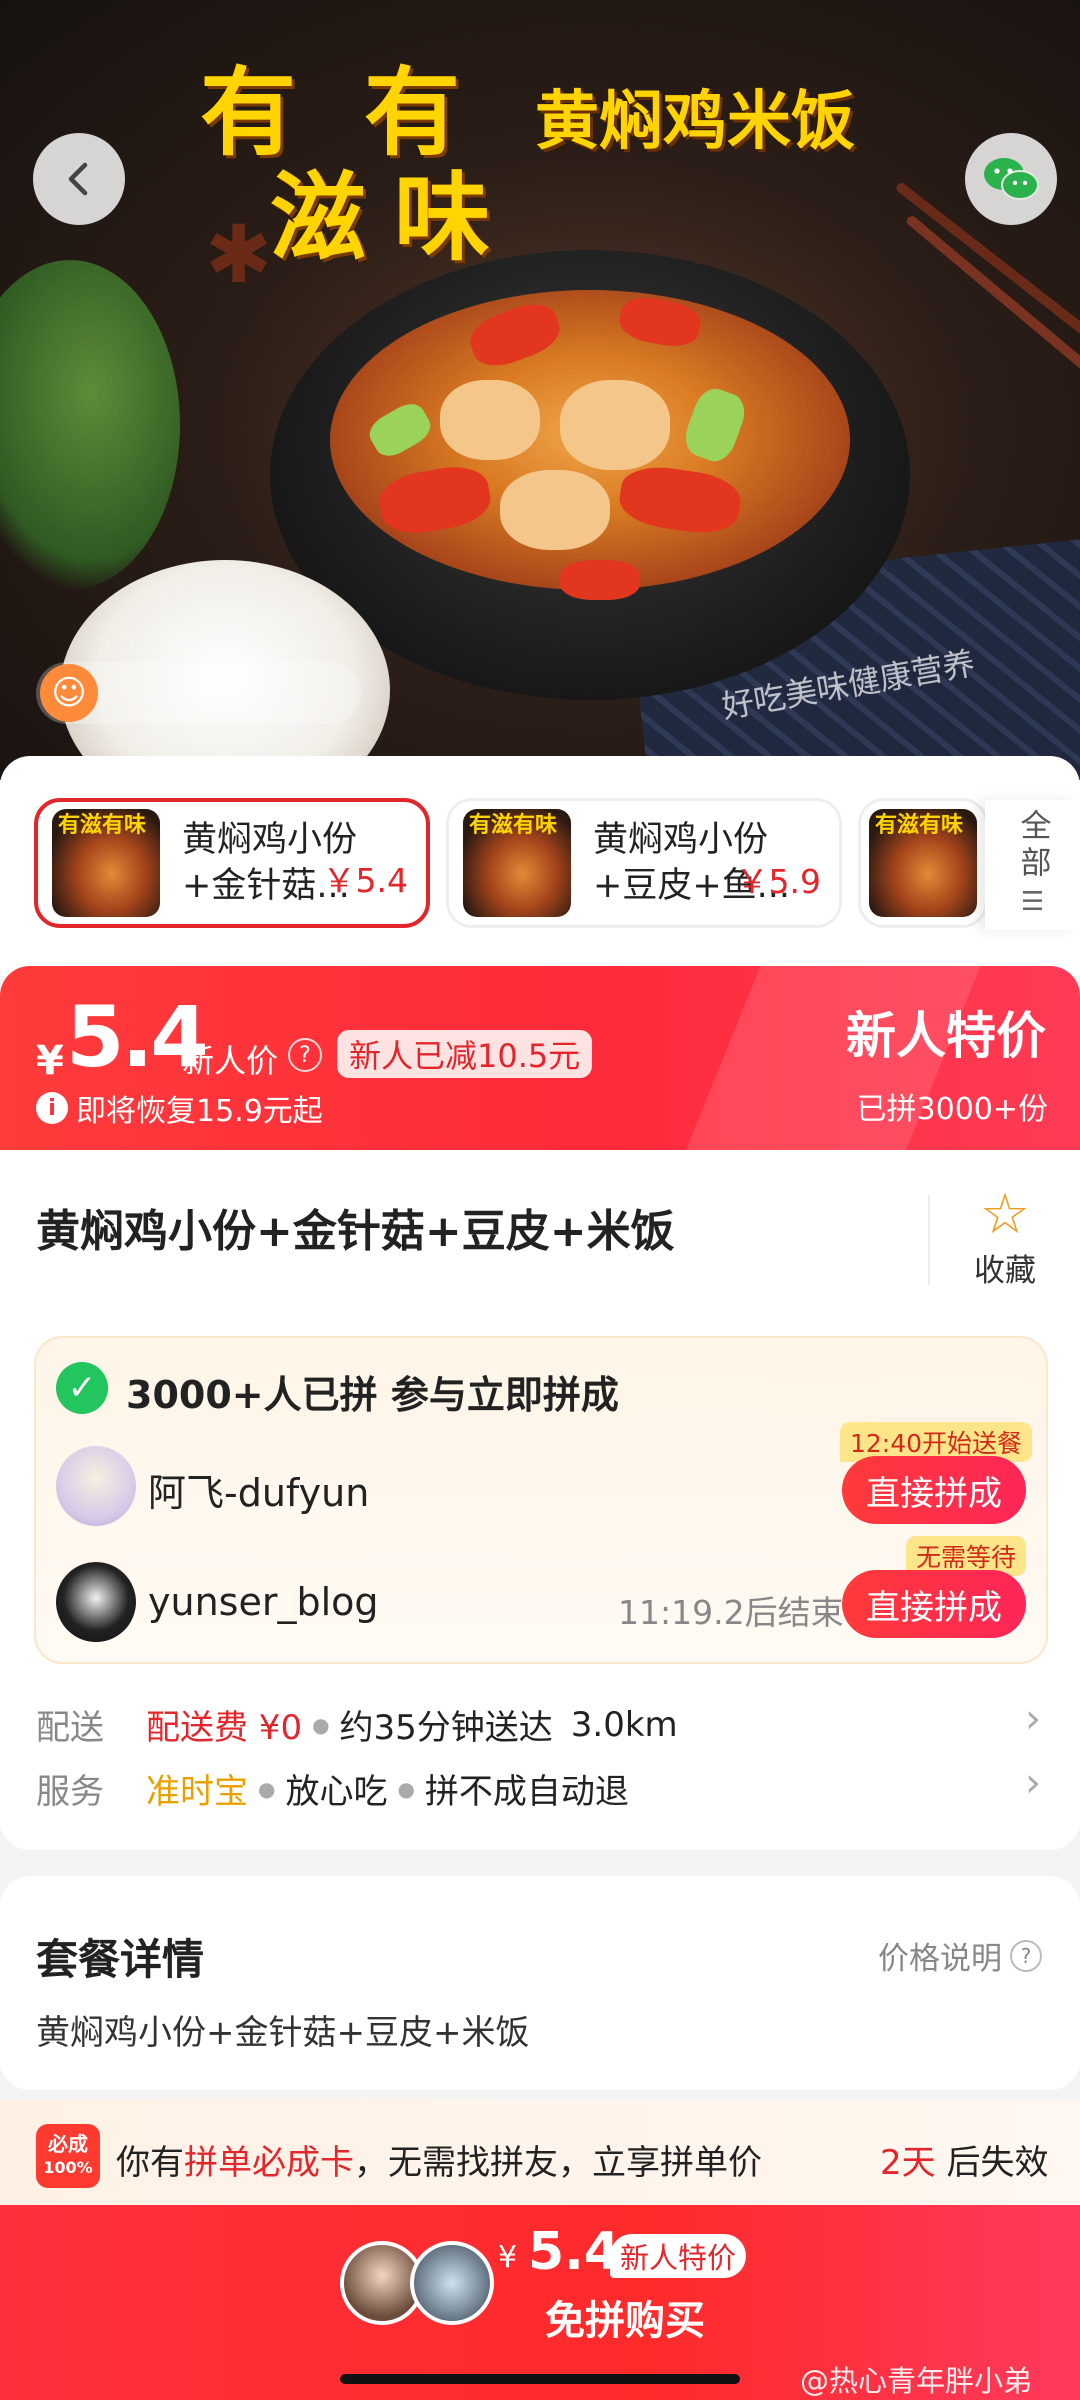 Image resolution: width=1080 pixels, height=2400 pixels. I want to click on buy-tag: 新人特价, so click(678, 2256).